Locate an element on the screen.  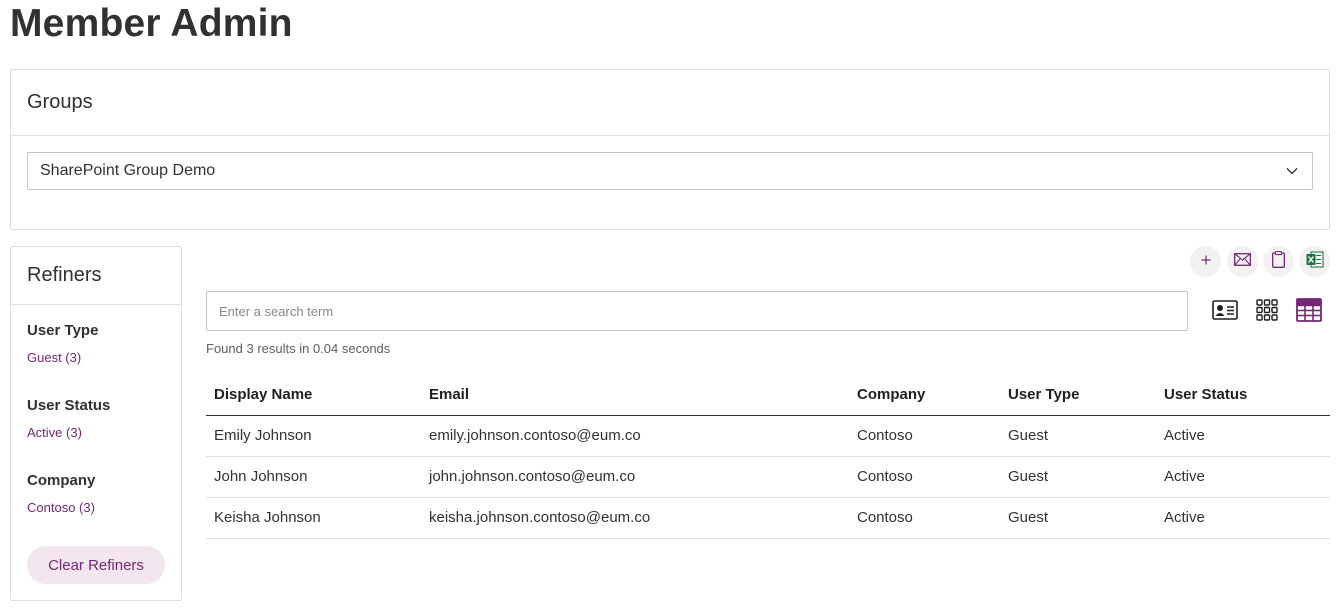
refiner-user-status: User Status Active (3) is located at coordinates (68, 418).